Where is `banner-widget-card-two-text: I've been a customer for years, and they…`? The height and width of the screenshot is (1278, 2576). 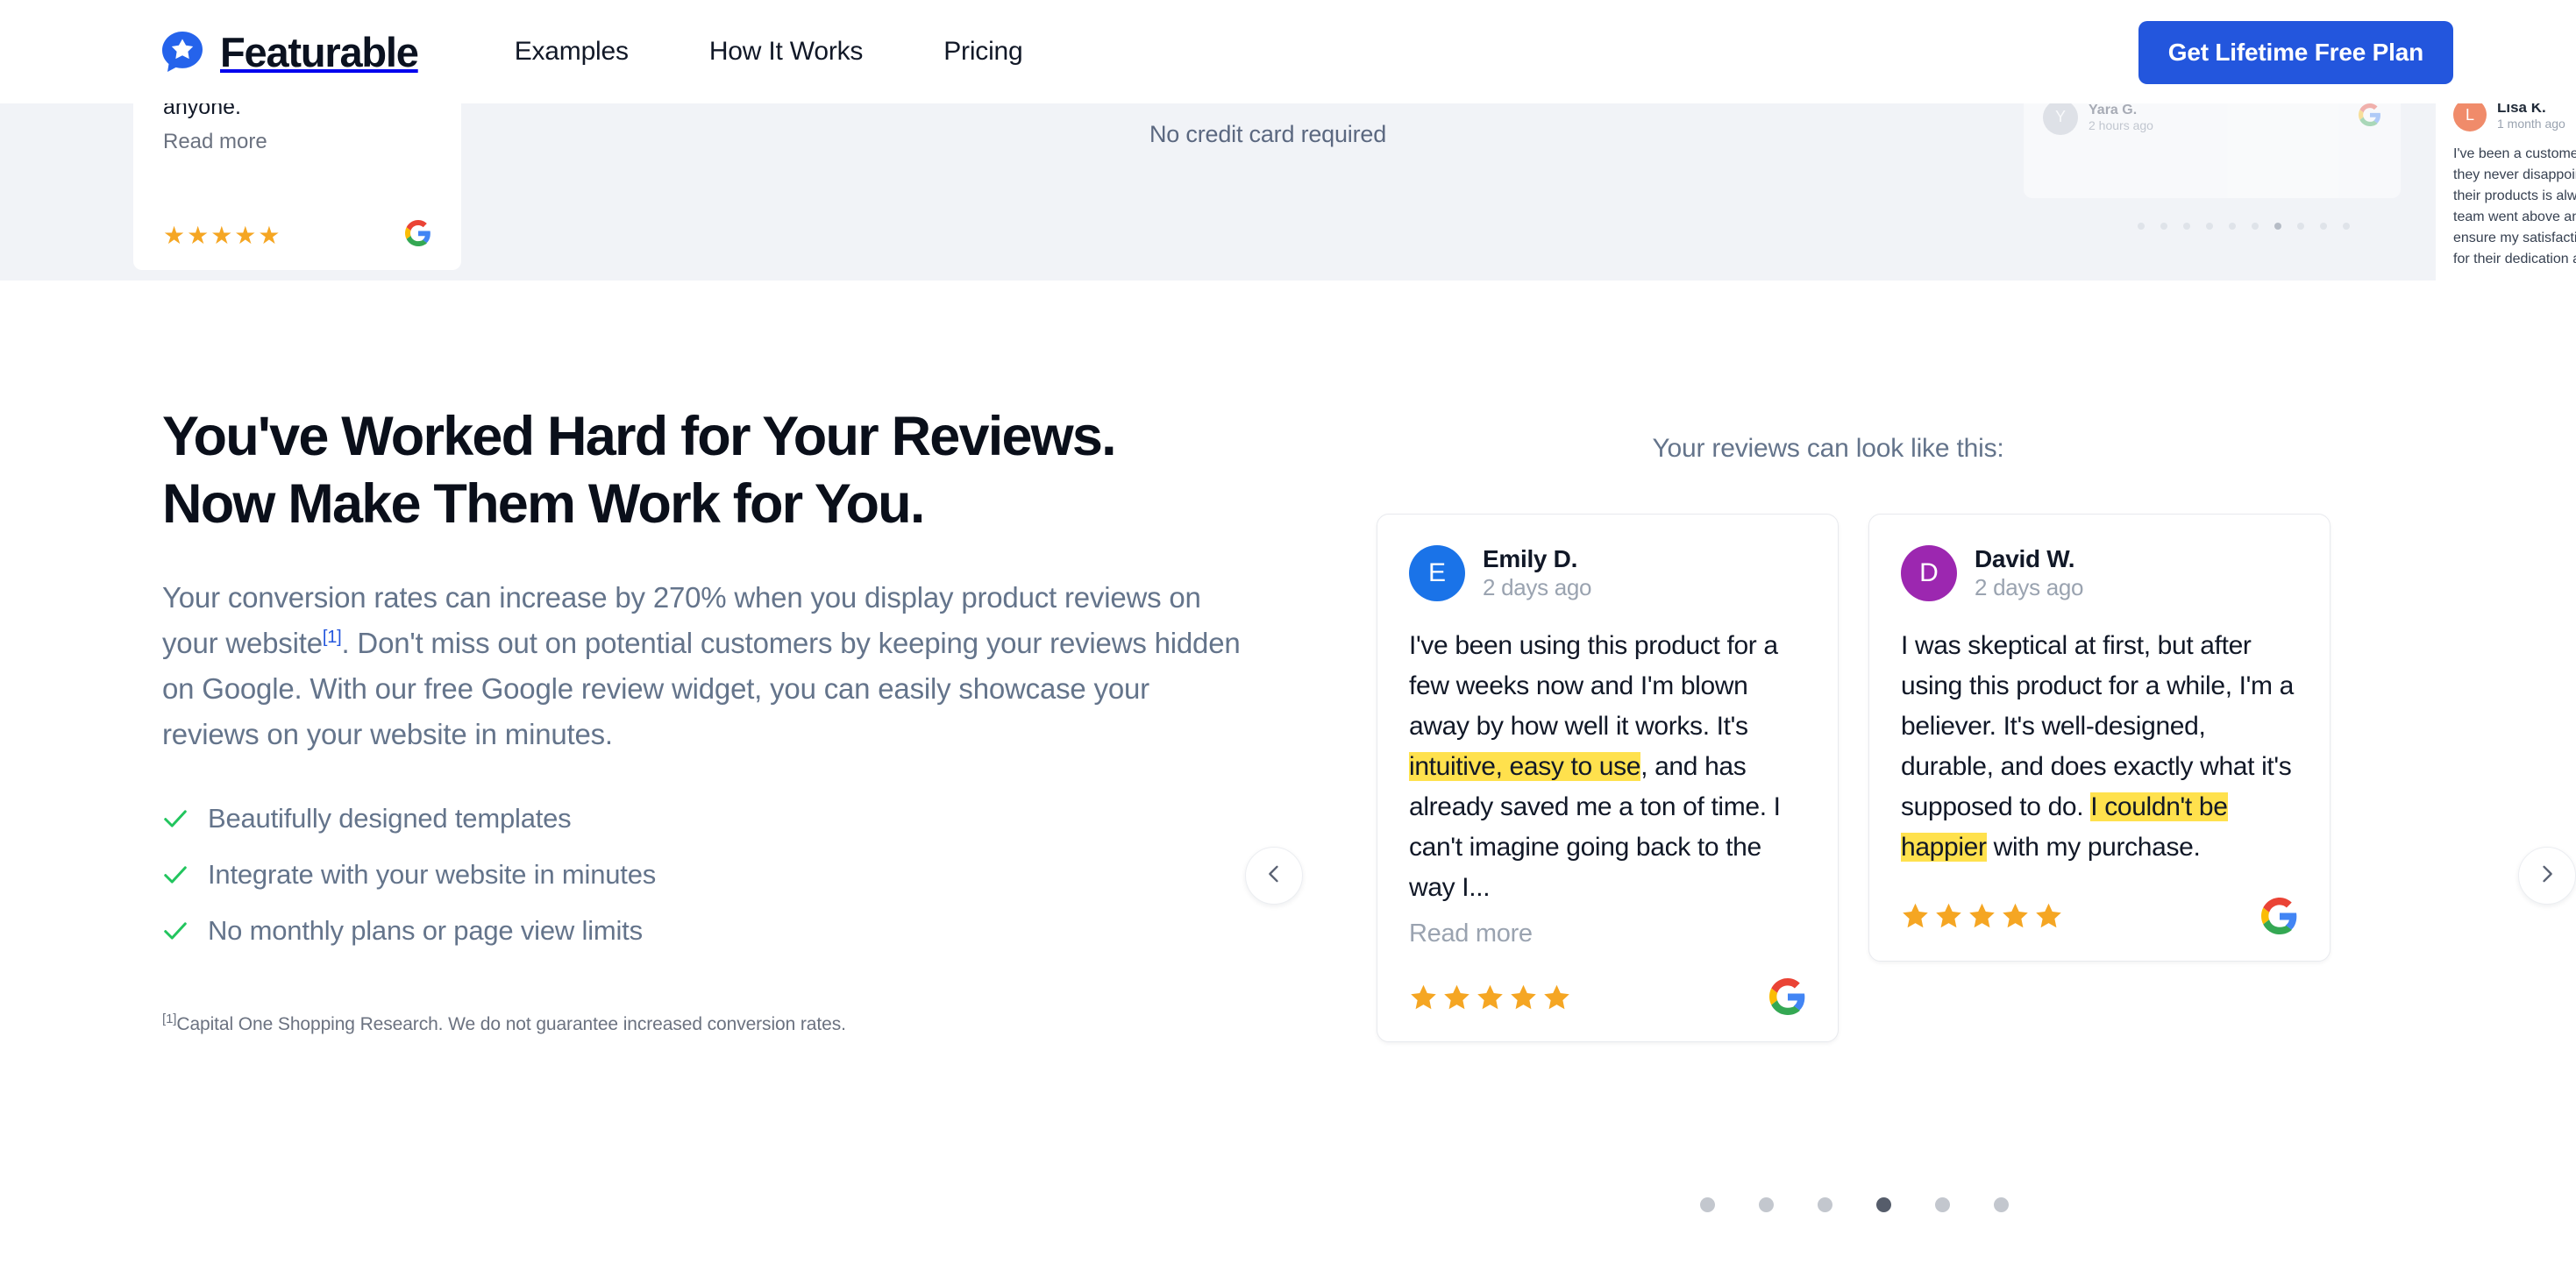
banner-widget-card-two-text: I've been a customer for years, and they… is located at coordinates (2514, 206).